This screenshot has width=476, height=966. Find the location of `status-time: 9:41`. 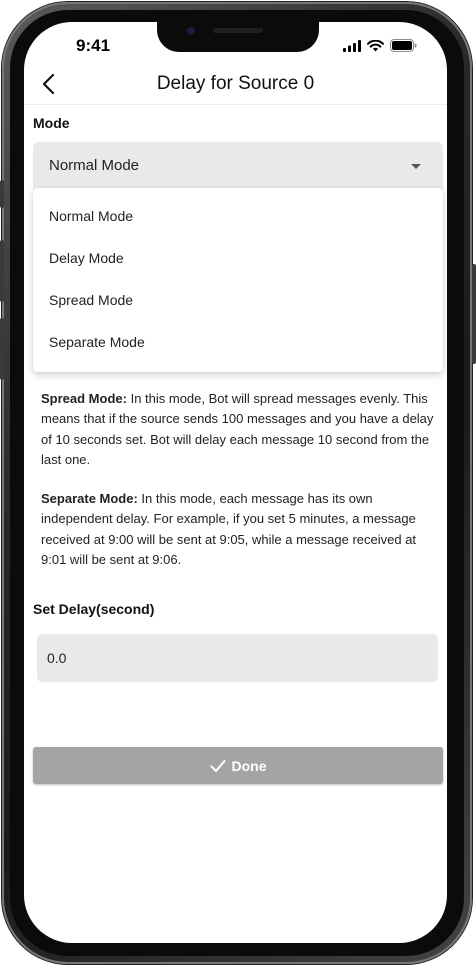

status-time: 9:41 is located at coordinates (93, 45).